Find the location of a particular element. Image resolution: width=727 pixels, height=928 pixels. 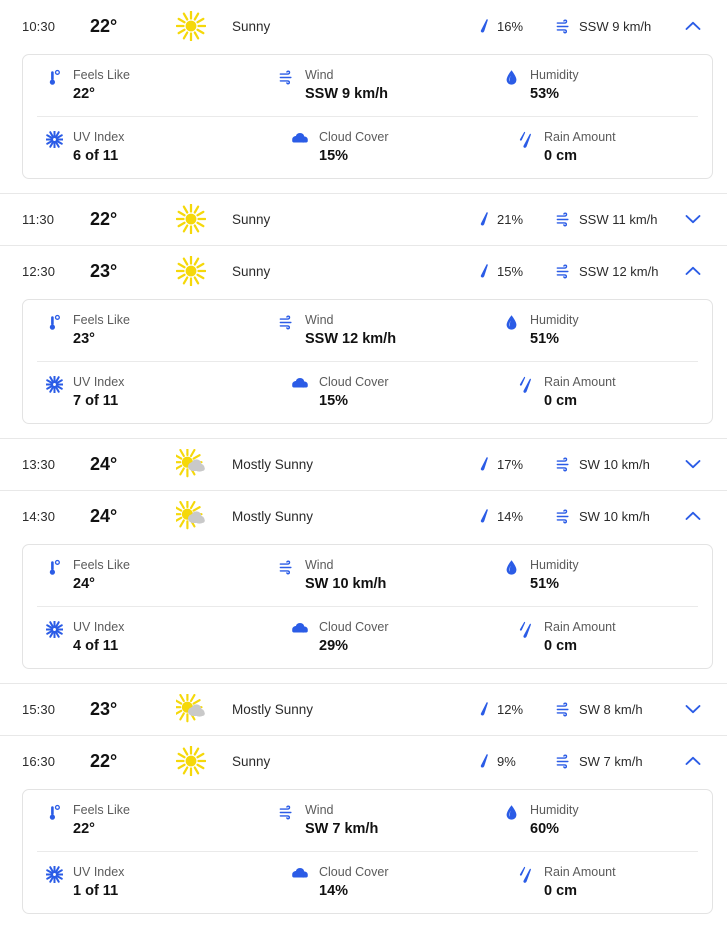

hour-wind: SSW 9 km/h is located at coordinates (614, 26).